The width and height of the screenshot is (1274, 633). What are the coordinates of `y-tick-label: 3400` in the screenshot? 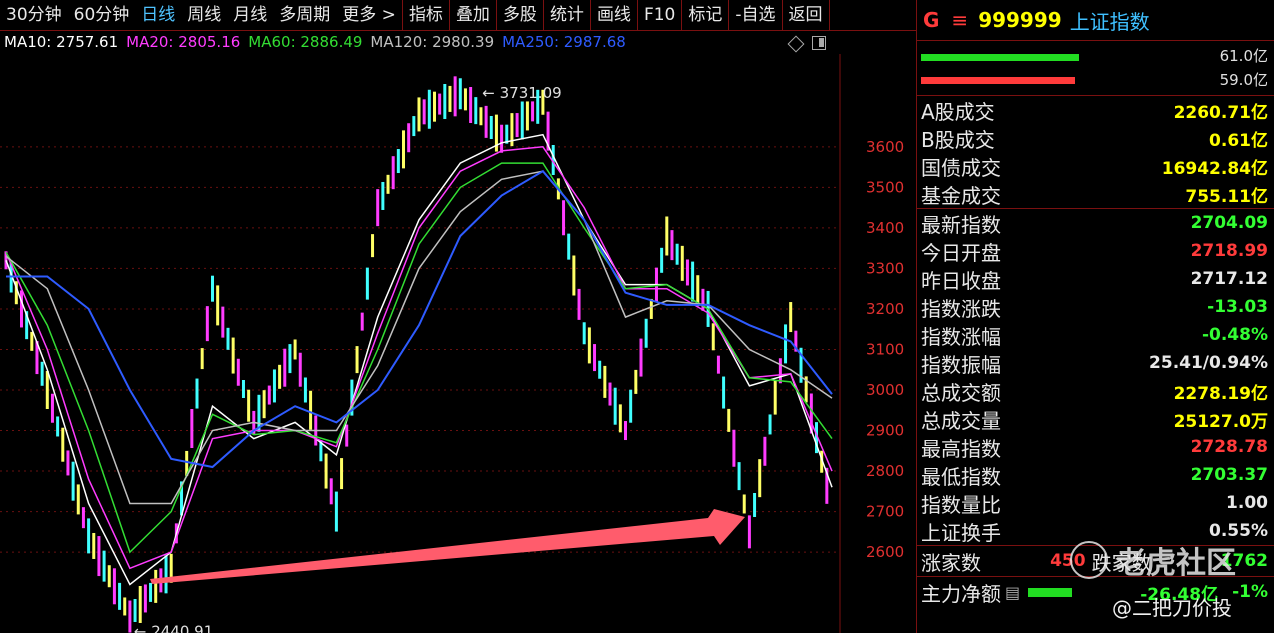 It's located at (885, 228).